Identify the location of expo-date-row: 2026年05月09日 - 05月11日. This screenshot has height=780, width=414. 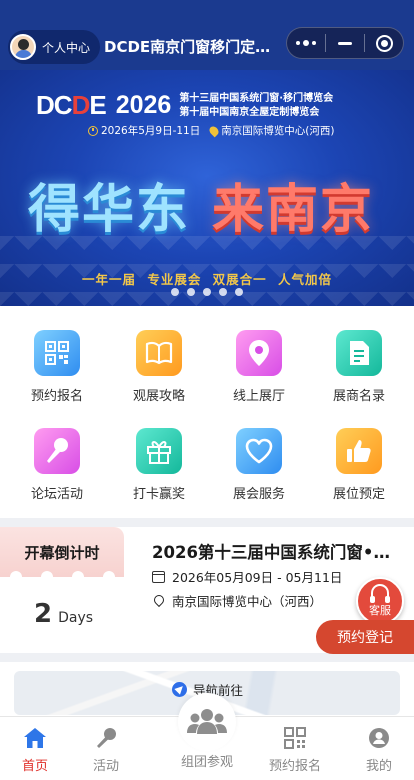
(247, 576).